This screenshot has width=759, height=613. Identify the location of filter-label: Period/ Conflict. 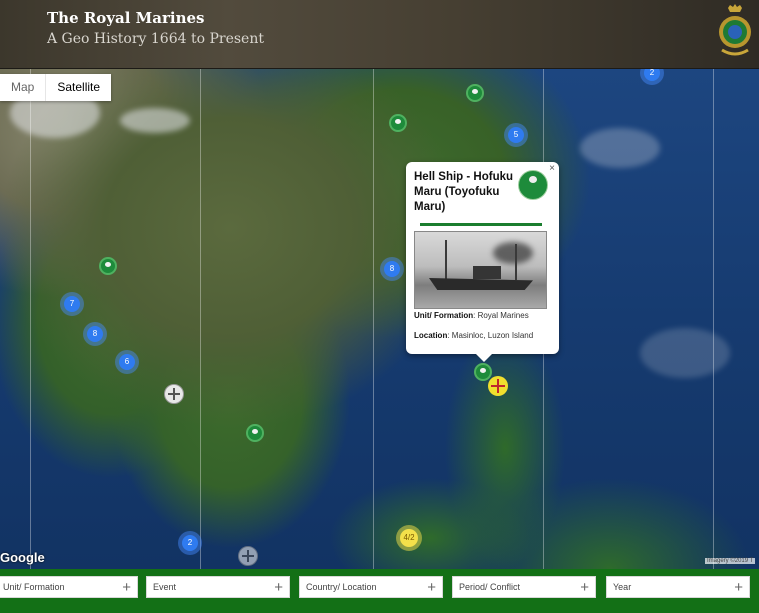
(490, 587).